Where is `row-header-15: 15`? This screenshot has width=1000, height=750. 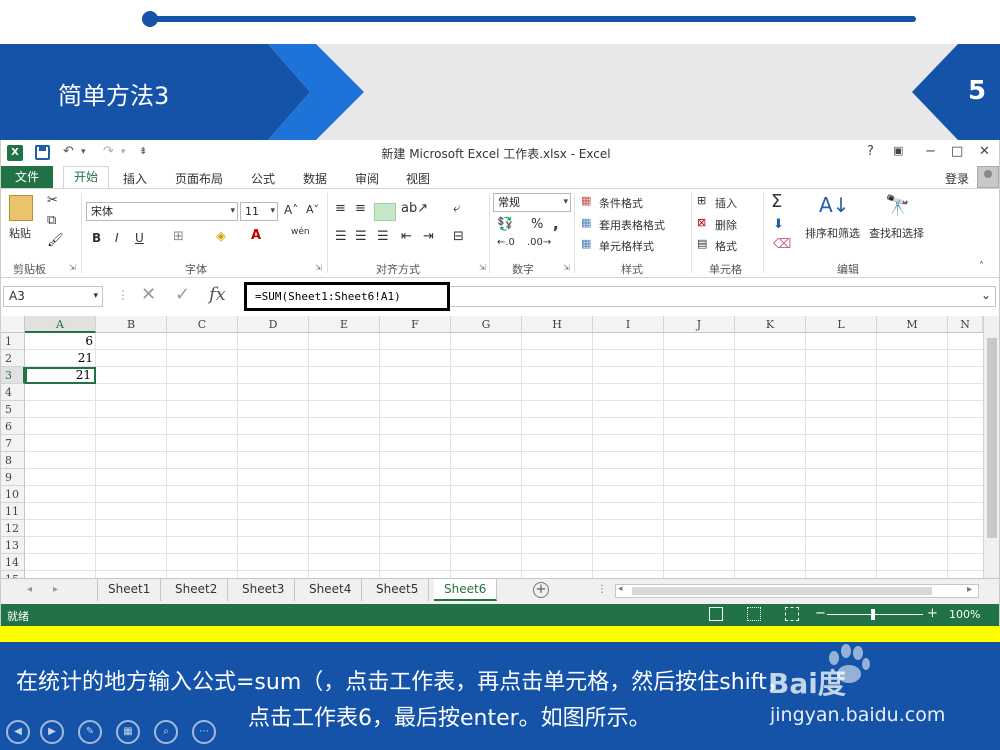 row-header-15: 15 is located at coordinates (13, 574).